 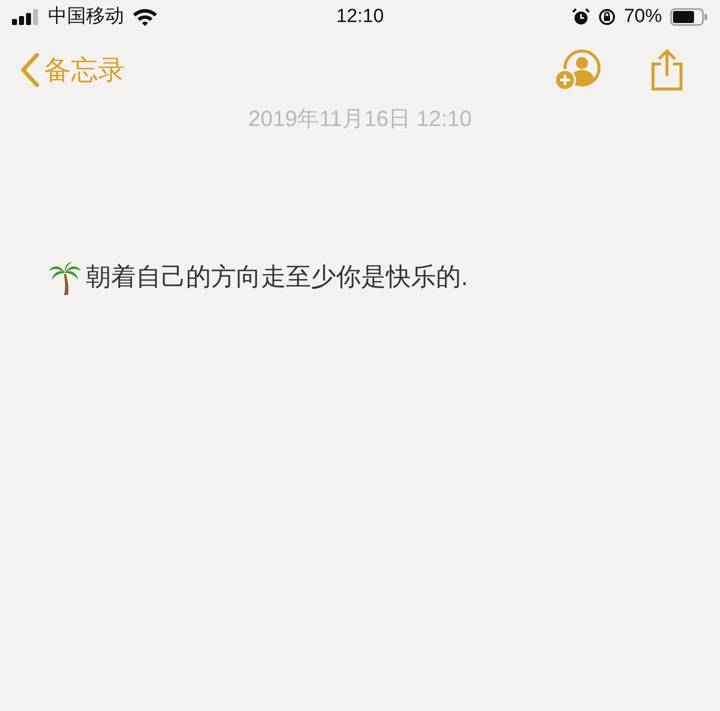 I want to click on share-button, so click(x=667, y=70).